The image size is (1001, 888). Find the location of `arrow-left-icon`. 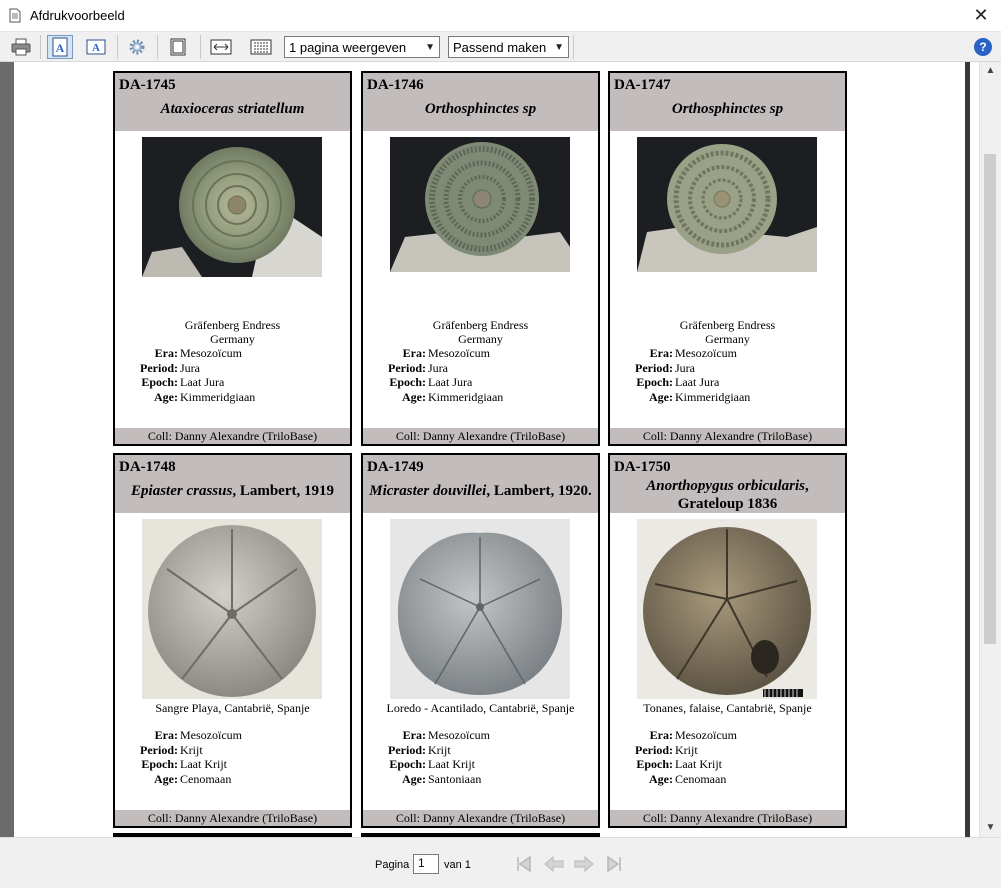

arrow-left-icon is located at coordinates (554, 864).